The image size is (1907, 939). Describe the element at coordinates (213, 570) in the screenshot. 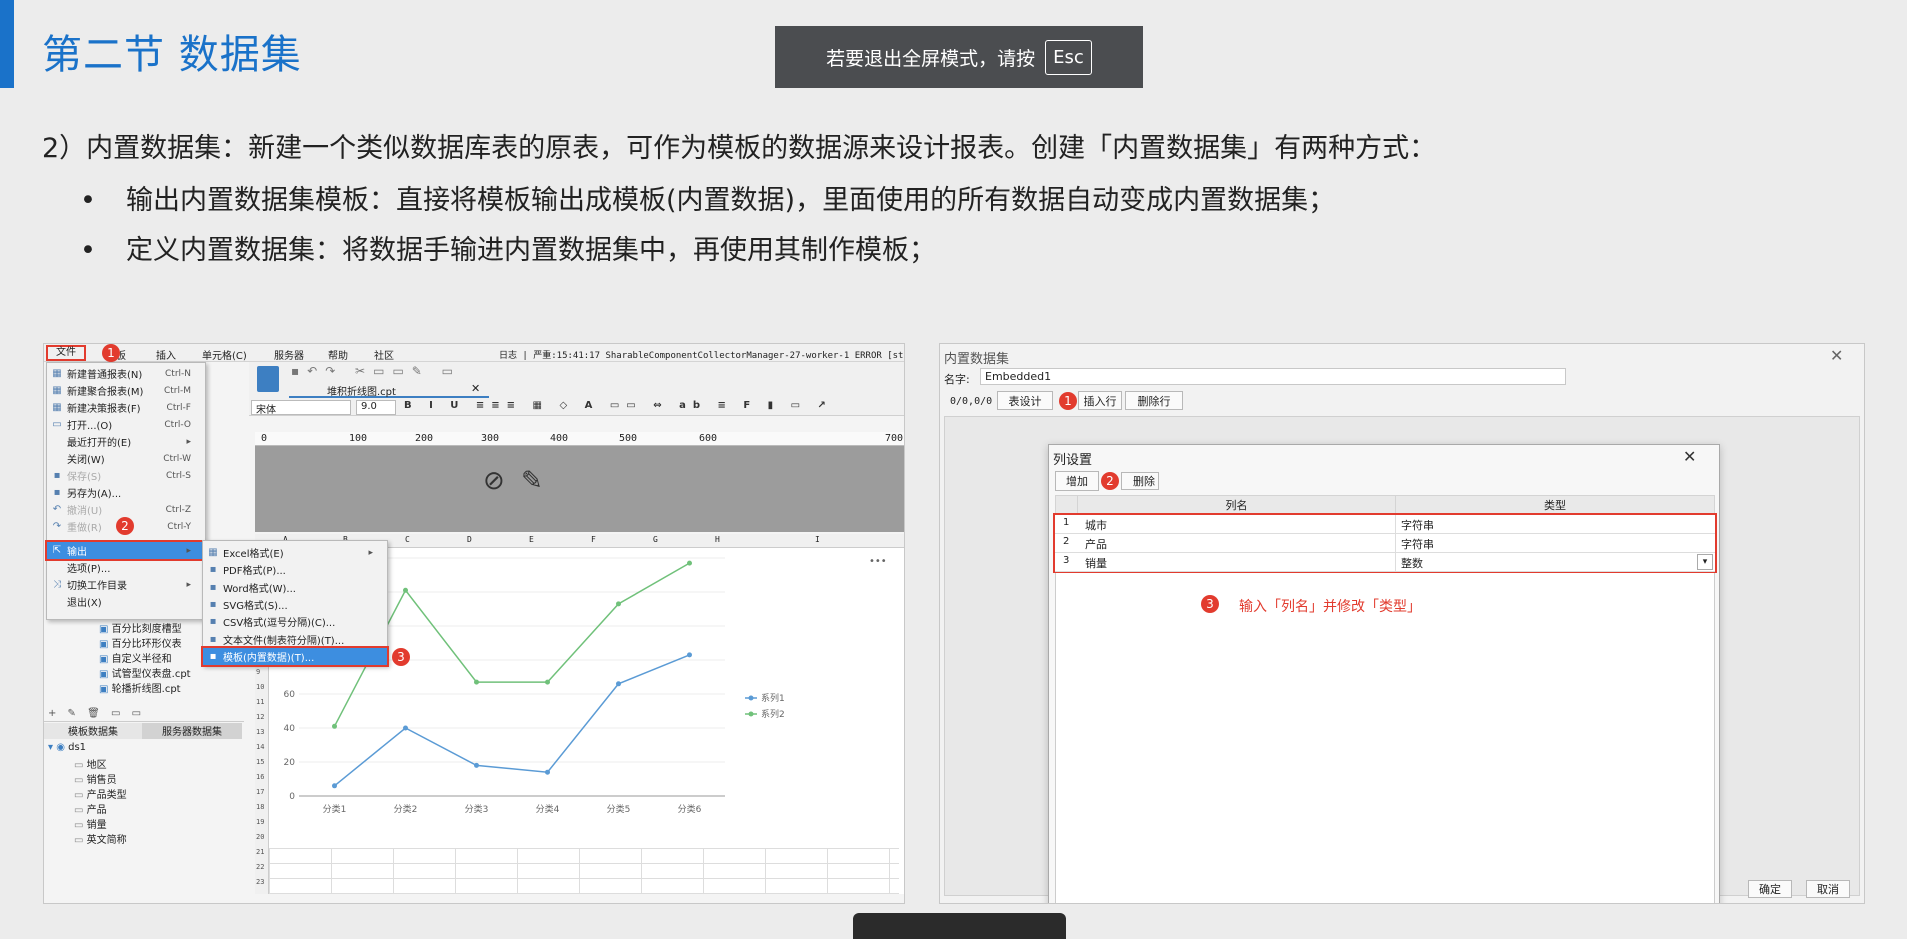

I see `menu-item-icon: ▪` at that location.